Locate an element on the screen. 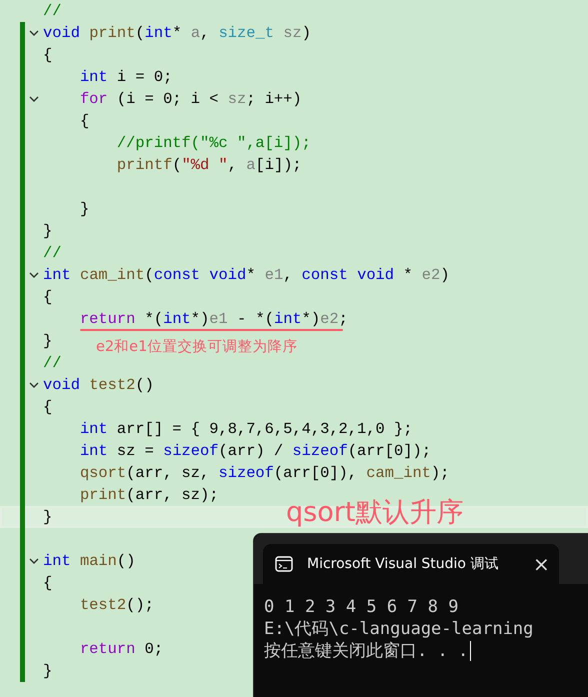 This screenshot has height=697, width=588. console-output-line: 0 1 2 3 4 5 6 7 8 9 is located at coordinates (362, 607).